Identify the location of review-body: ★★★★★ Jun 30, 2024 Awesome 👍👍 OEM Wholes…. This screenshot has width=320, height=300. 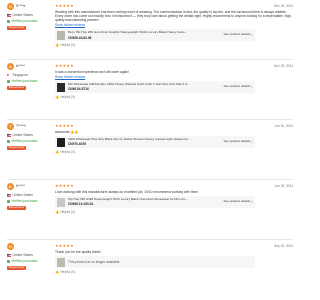
(174, 151).